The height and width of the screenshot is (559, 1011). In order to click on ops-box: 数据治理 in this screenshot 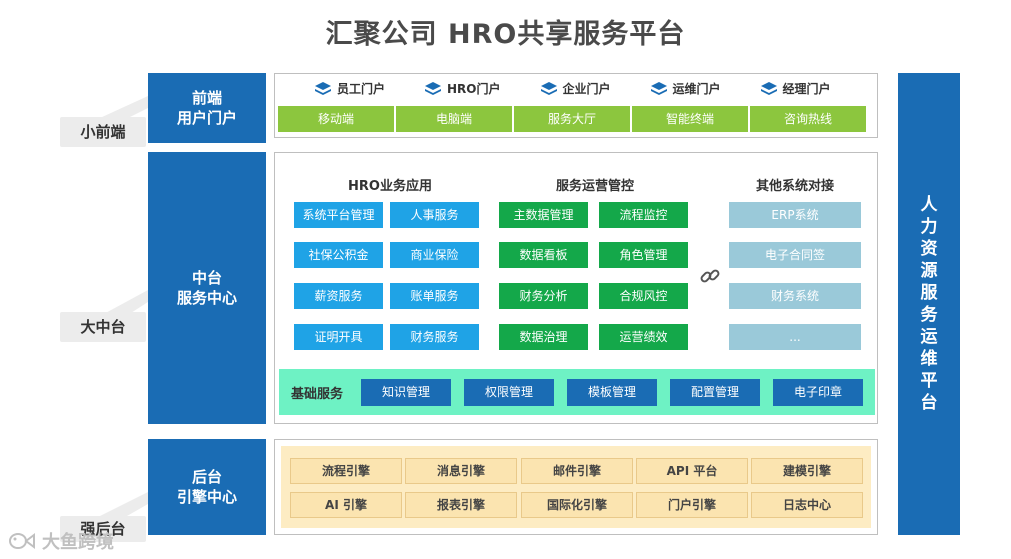, I will do `click(543, 337)`.